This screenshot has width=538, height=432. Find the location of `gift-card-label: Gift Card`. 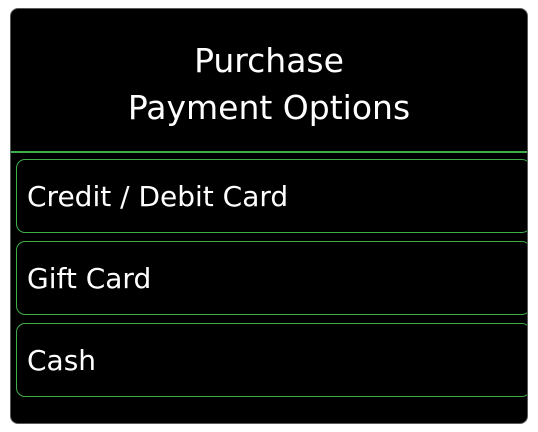

gift-card-label: Gift Card is located at coordinates (89, 278).